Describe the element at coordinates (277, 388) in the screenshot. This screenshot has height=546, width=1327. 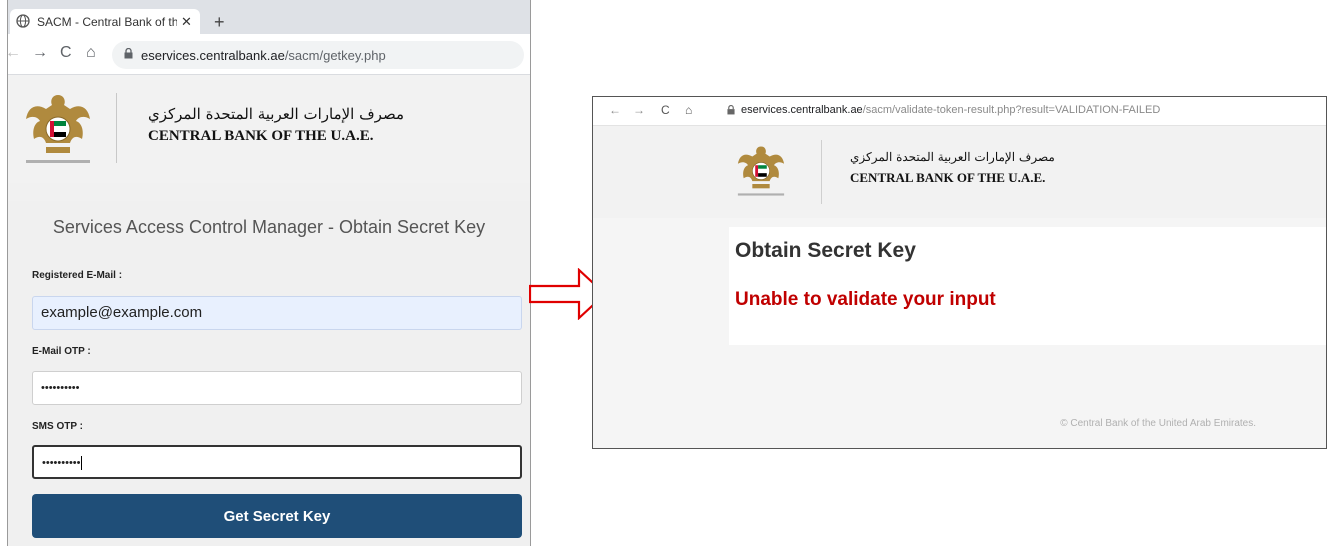
I see `email-otp-field: ••••••••••` at that location.